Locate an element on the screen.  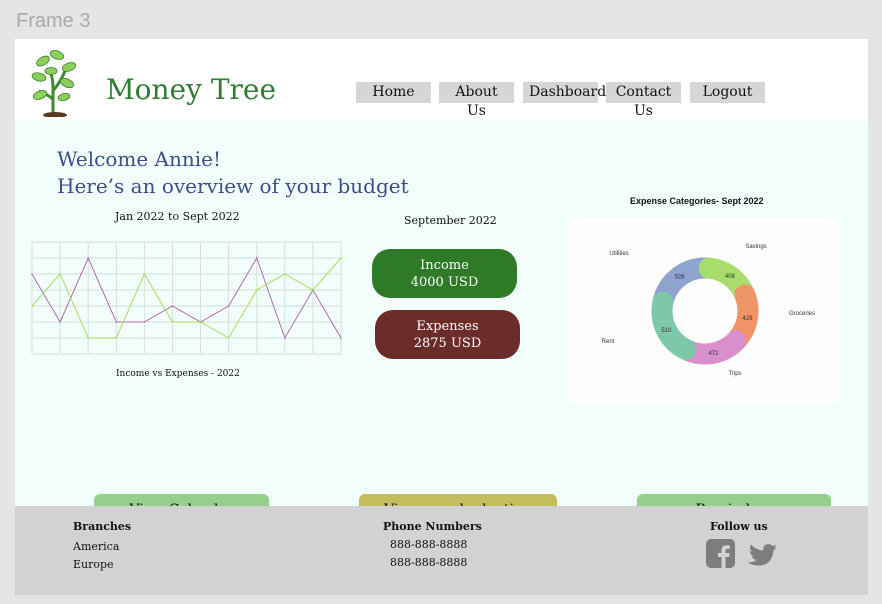
income-summary-badge: Income 4000 USD is located at coordinates (444, 273).